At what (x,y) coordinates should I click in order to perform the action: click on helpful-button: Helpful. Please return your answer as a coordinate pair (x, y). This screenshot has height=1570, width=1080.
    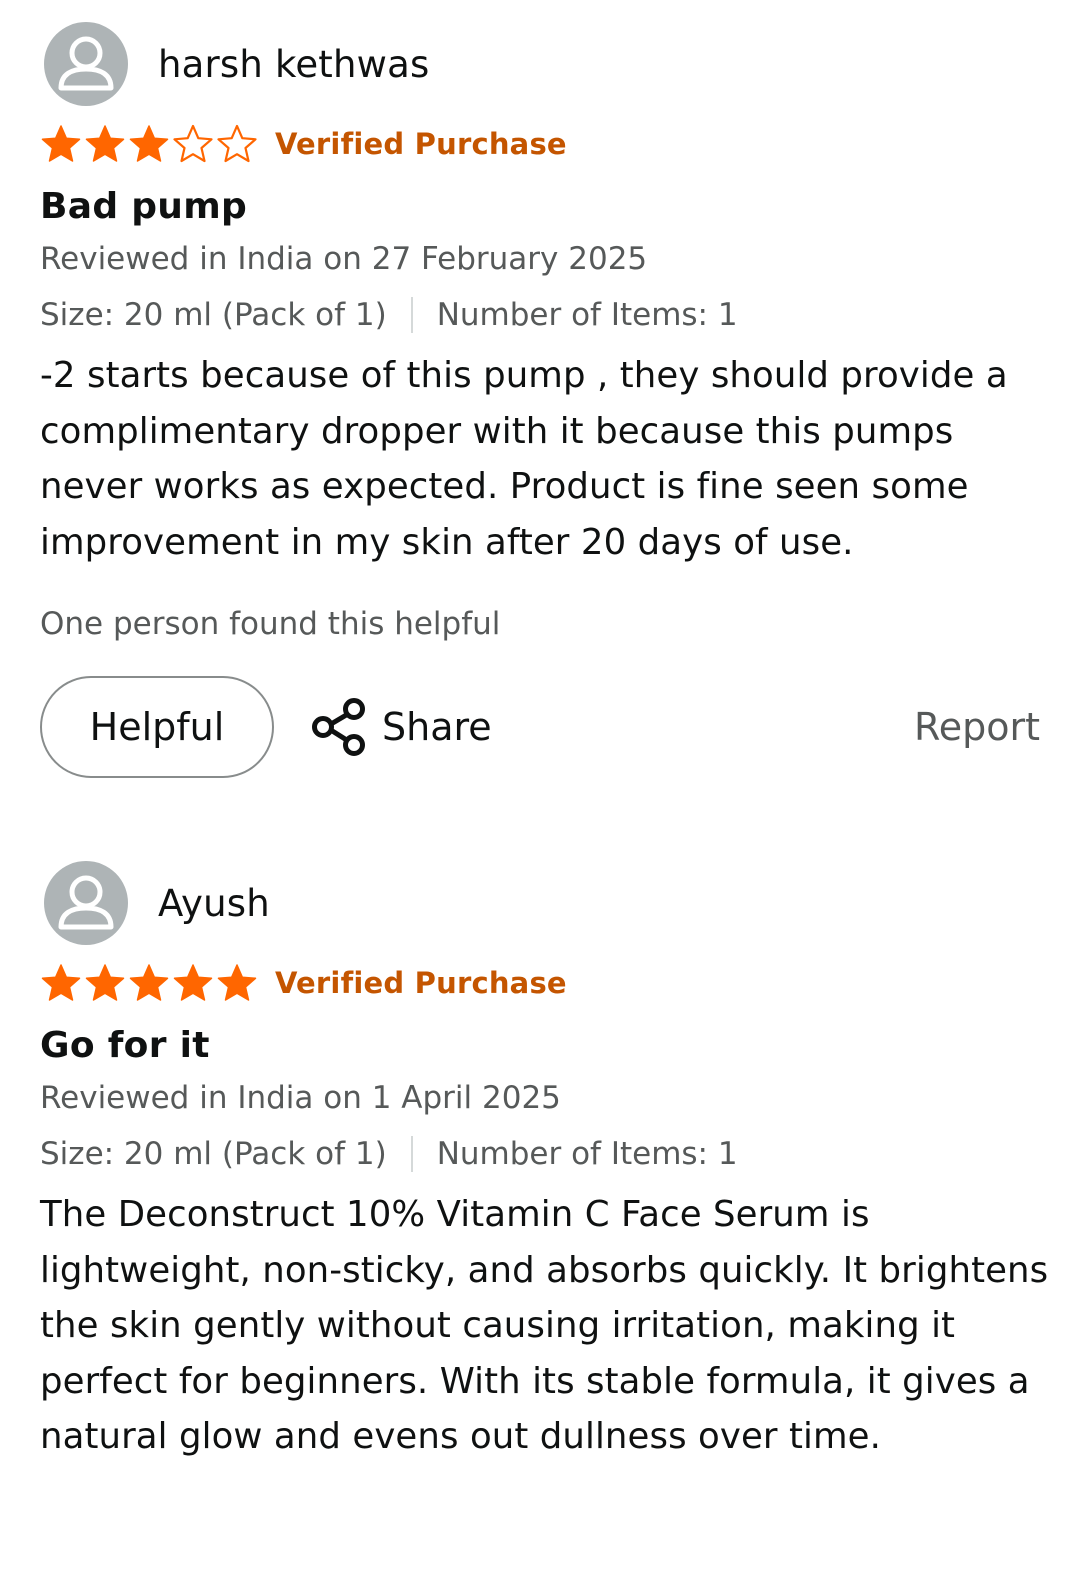
    Looking at the image, I should click on (157, 727).